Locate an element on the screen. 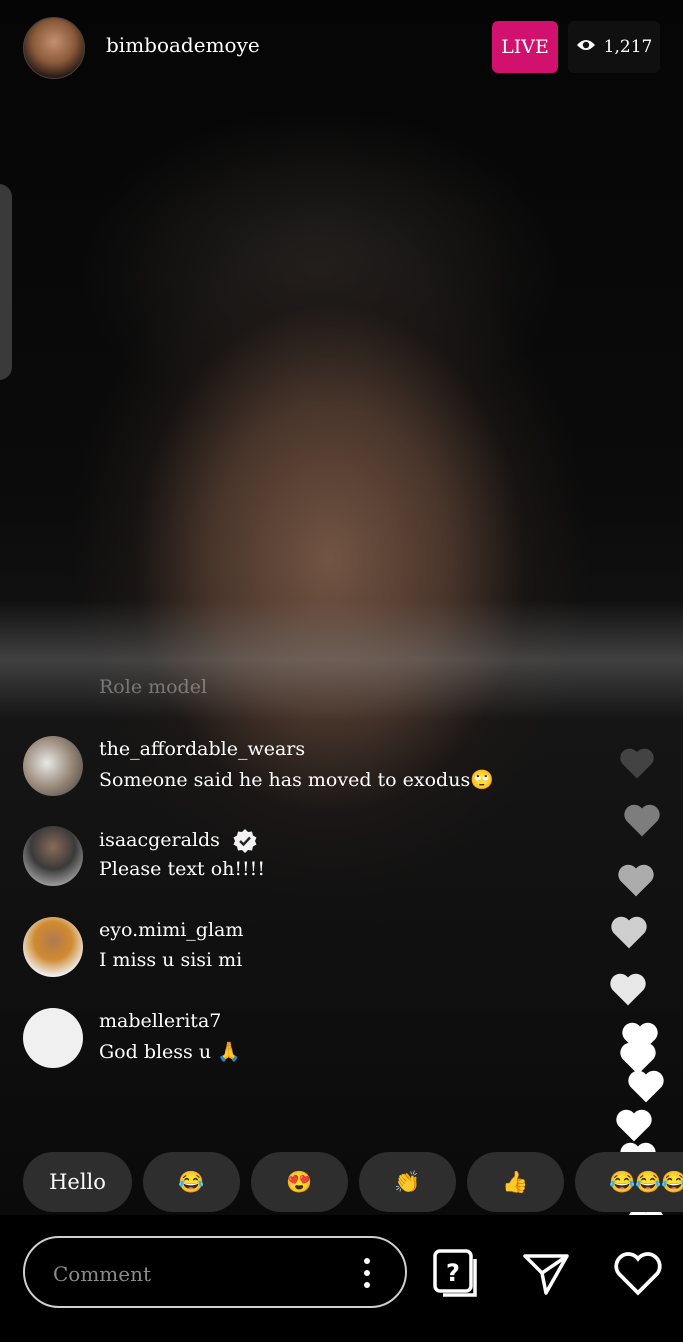 This screenshot has width=683, height=1342. comment-item: eyo.mimi_glam I miss u sisi mi is located at coordinates (303, 952).